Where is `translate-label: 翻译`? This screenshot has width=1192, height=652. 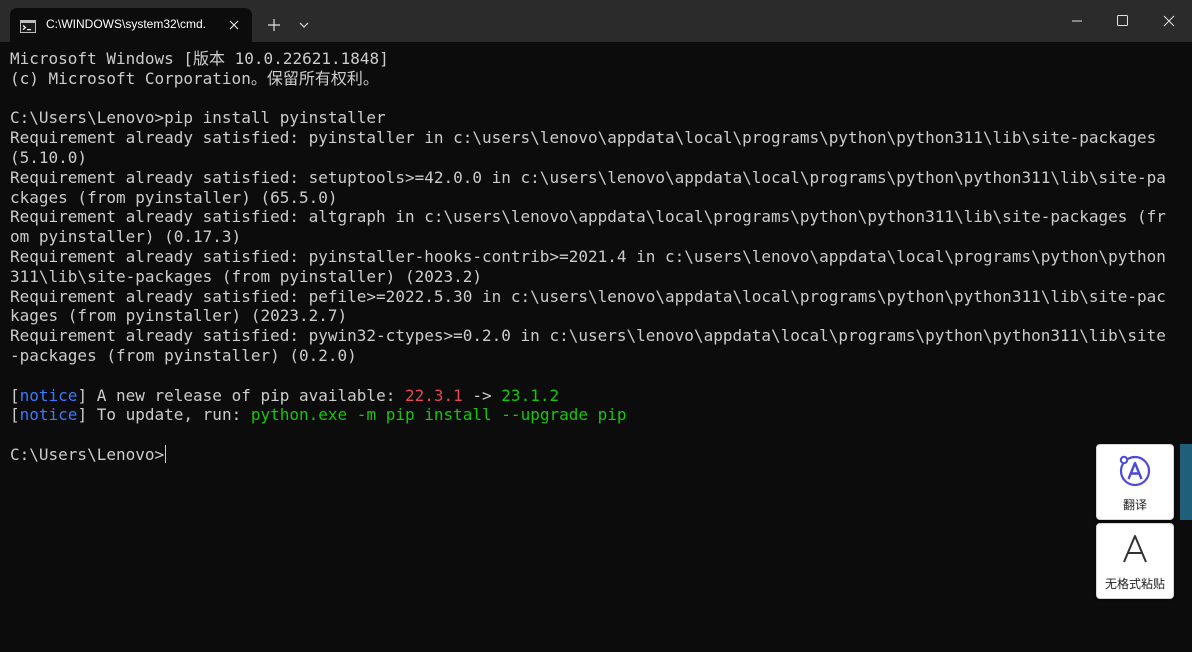 translate-label: 翻译 is located at coordinates (1134, 505).